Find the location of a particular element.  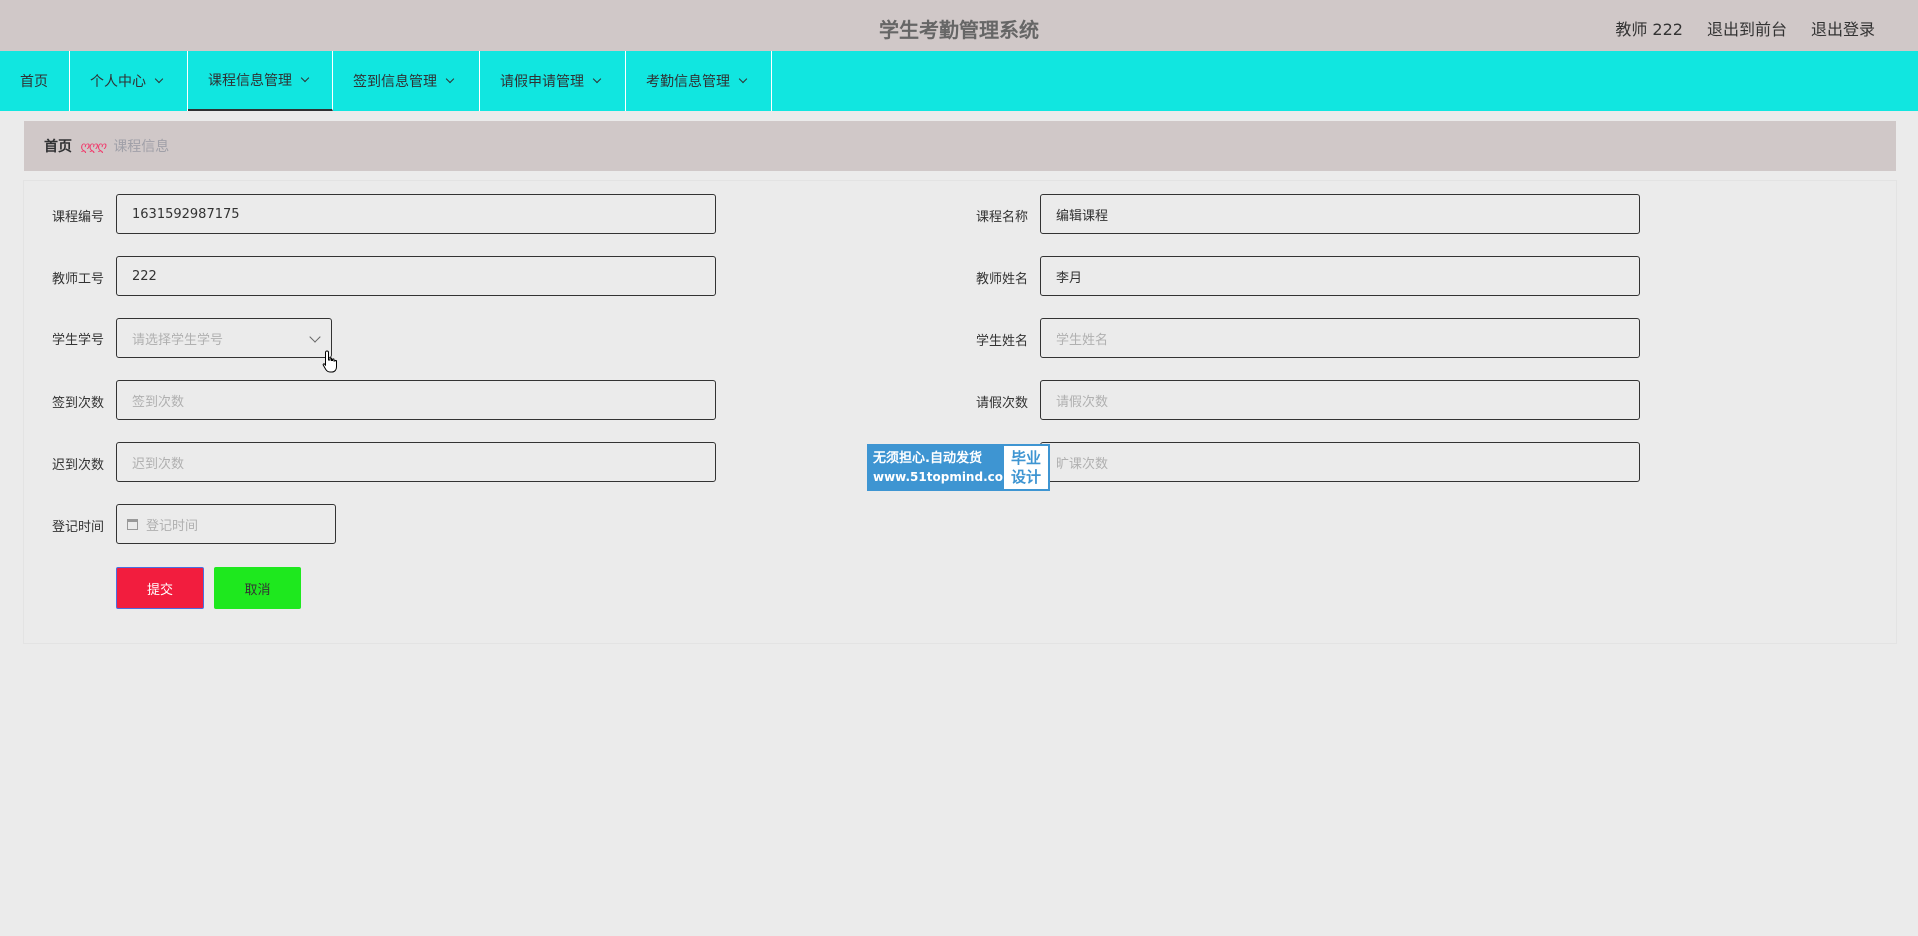

student-no-label: 学生学号 is located at coordinates (77, 340).